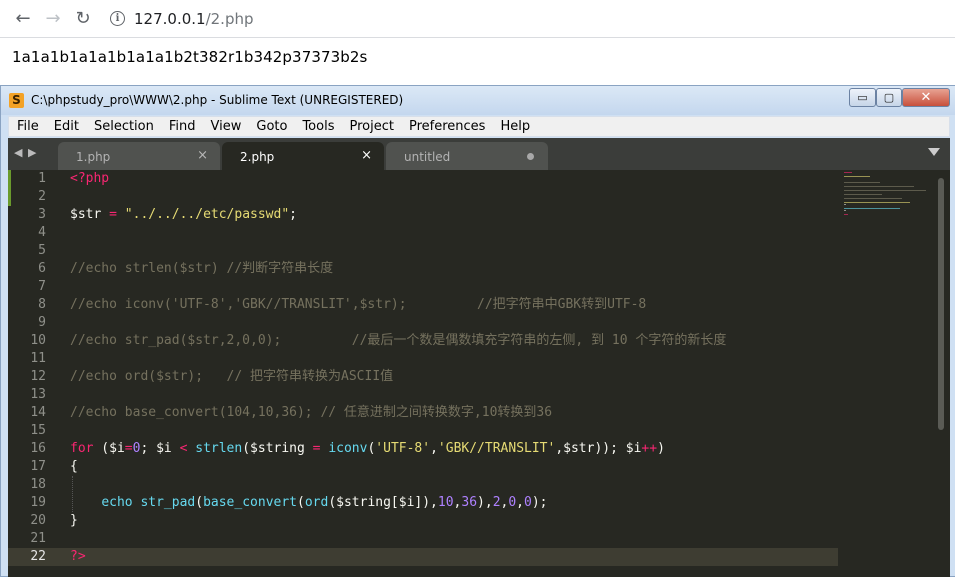 This screenshot has width=955, height=577. Describe the element at coordinates (78, 556) in the screenshot. I see `php-close-tag: ?>` at that location.